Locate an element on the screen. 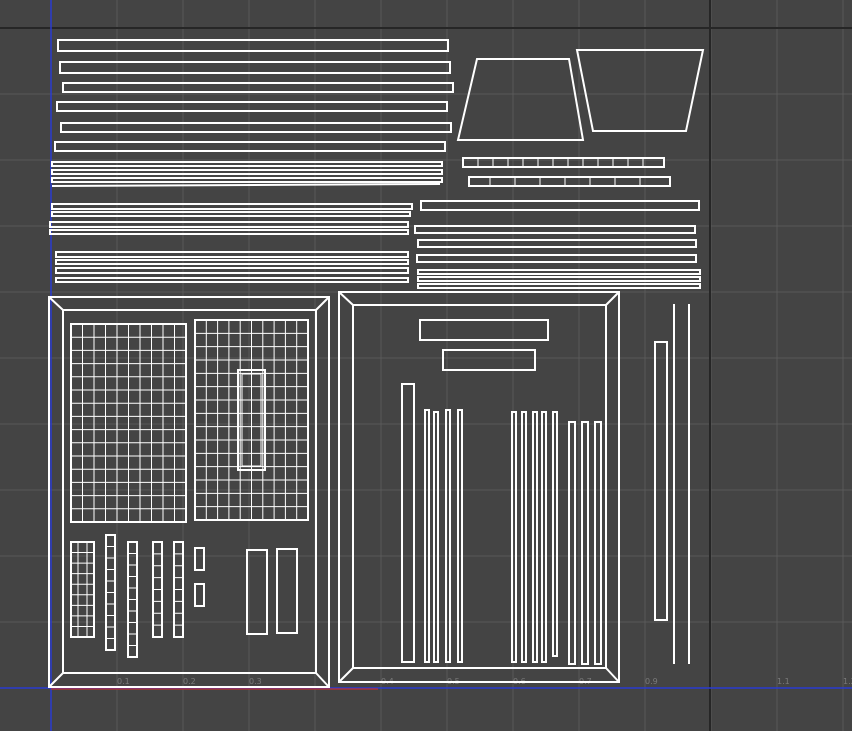 The width and height of the screenshot is (852, 731). uv-shell-small-pieces is located at coordinates (184, 596).